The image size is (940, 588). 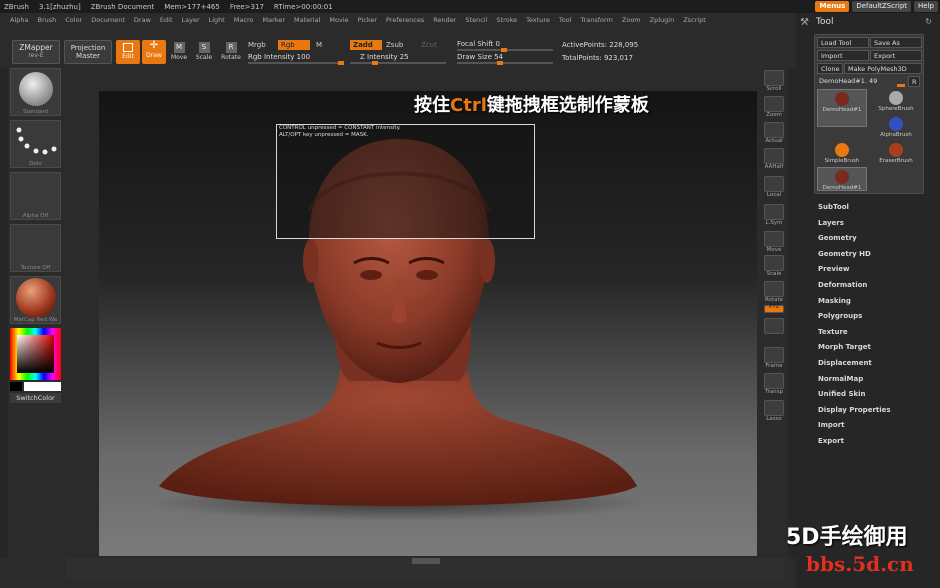 What do you see at coordinates (46, 20) in the screenshot?
I see `menu-brush: Brush` at bounding box center [46, 20].